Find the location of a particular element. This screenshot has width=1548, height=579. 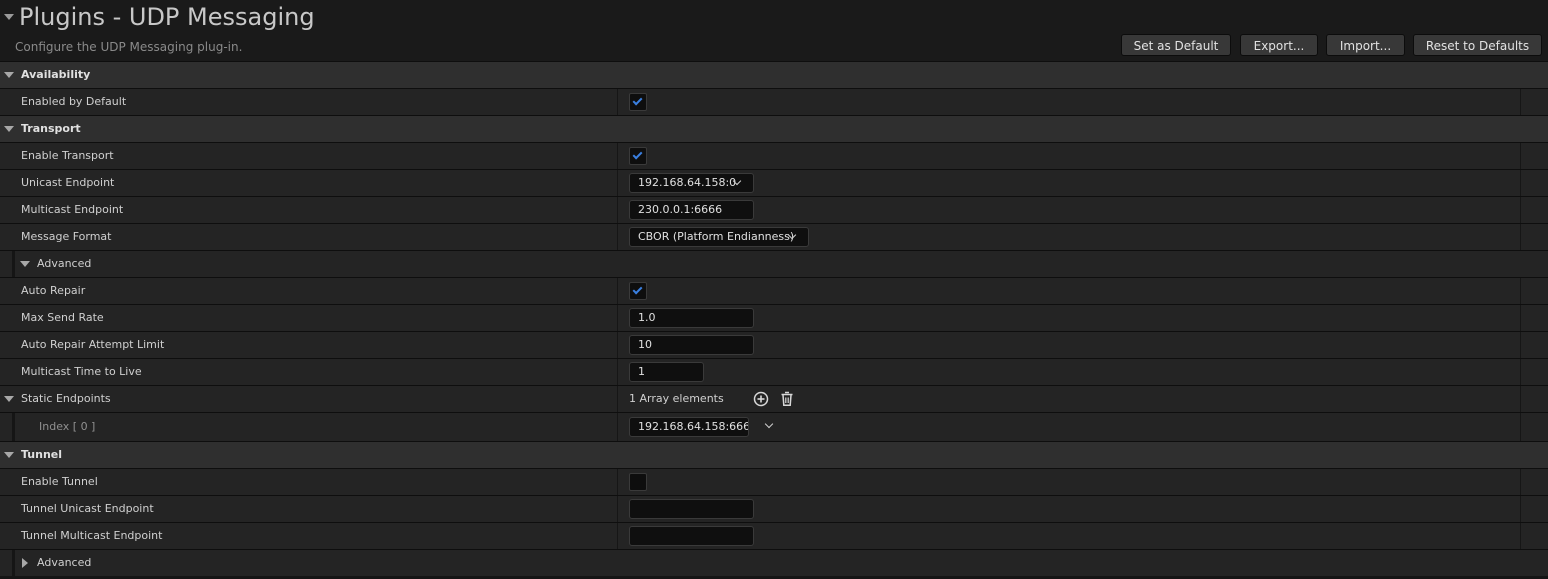

property-row-auto-repair: Auto Repair is located at coordinates (774, 290).